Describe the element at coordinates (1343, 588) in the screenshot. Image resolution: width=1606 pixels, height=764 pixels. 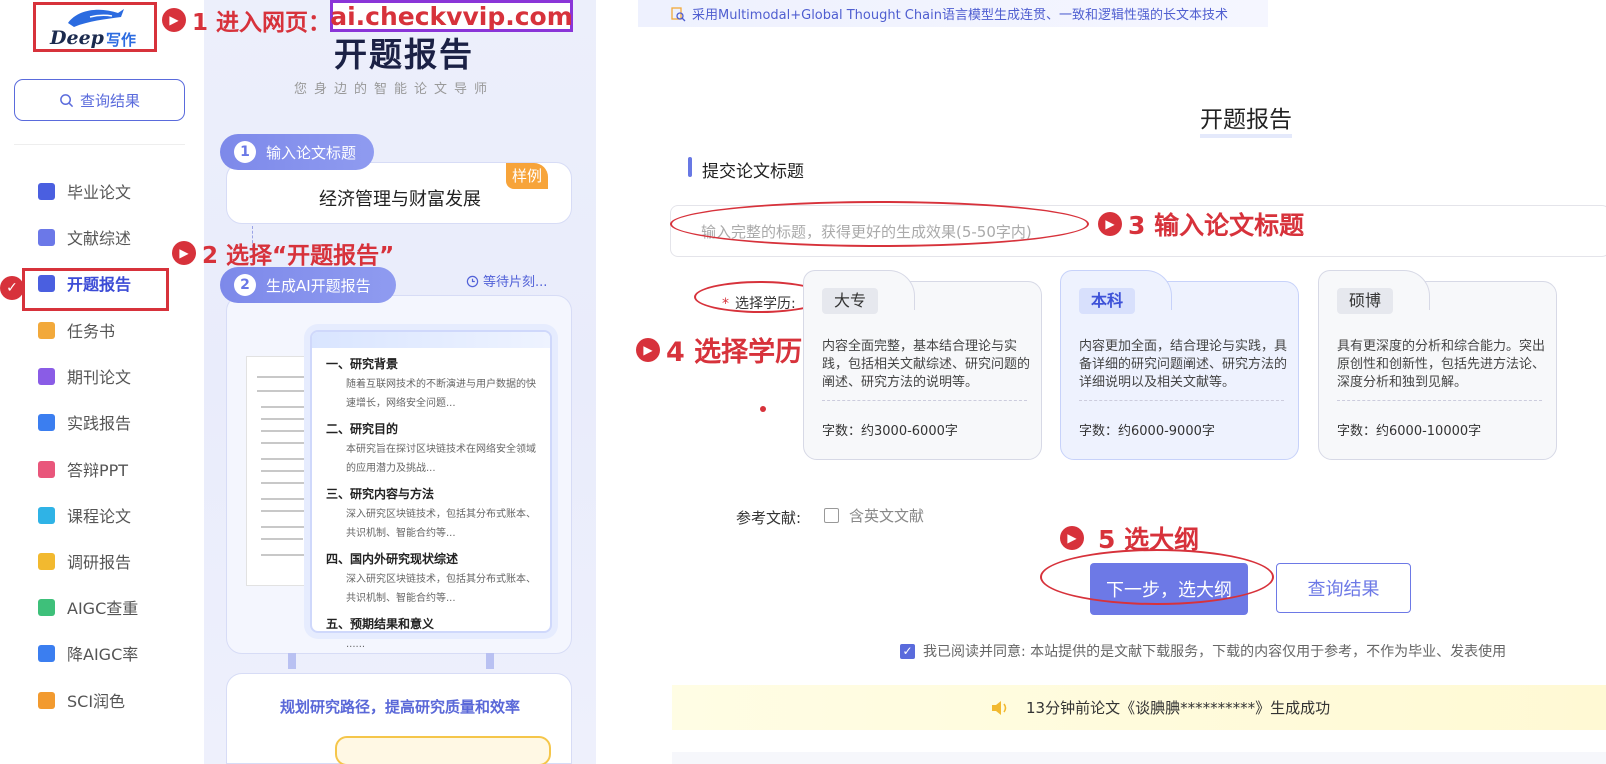
I see `query-result-button: 查询结果` at that location.